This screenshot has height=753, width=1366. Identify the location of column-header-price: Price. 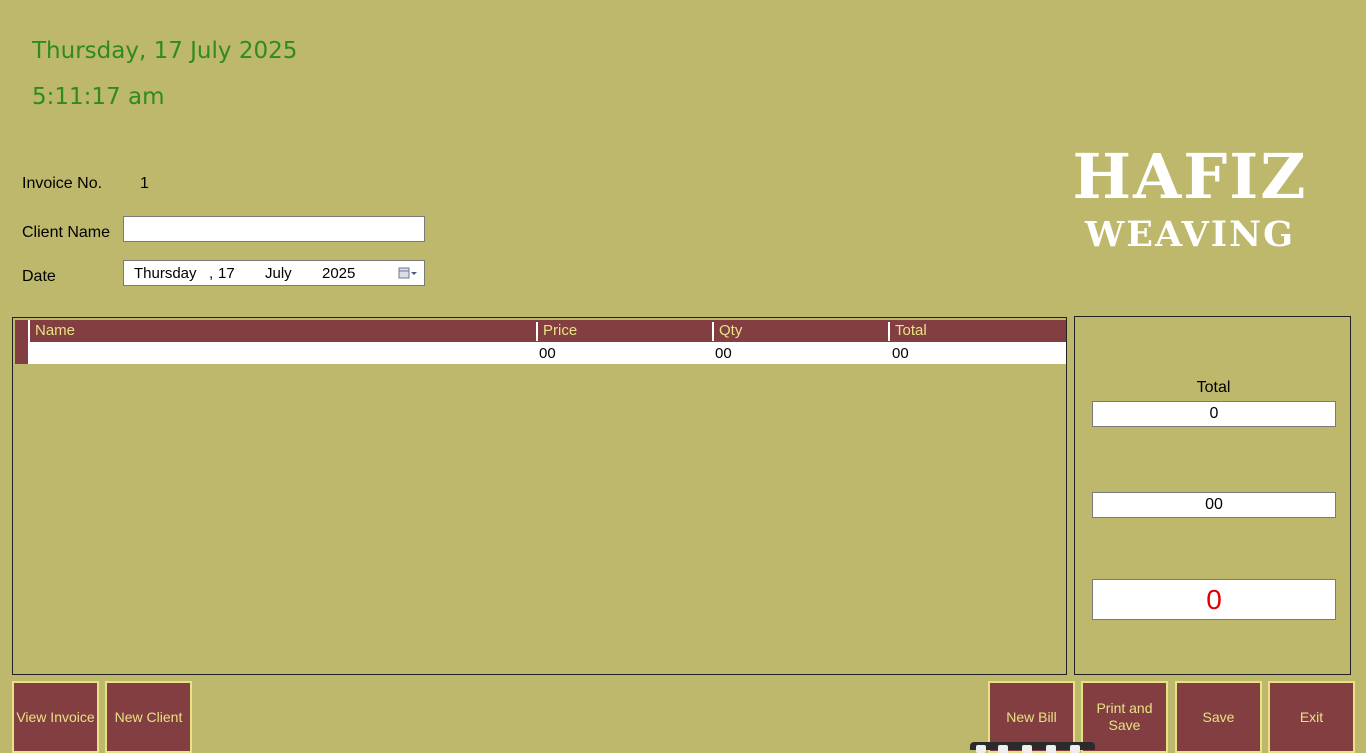
(560, 330).